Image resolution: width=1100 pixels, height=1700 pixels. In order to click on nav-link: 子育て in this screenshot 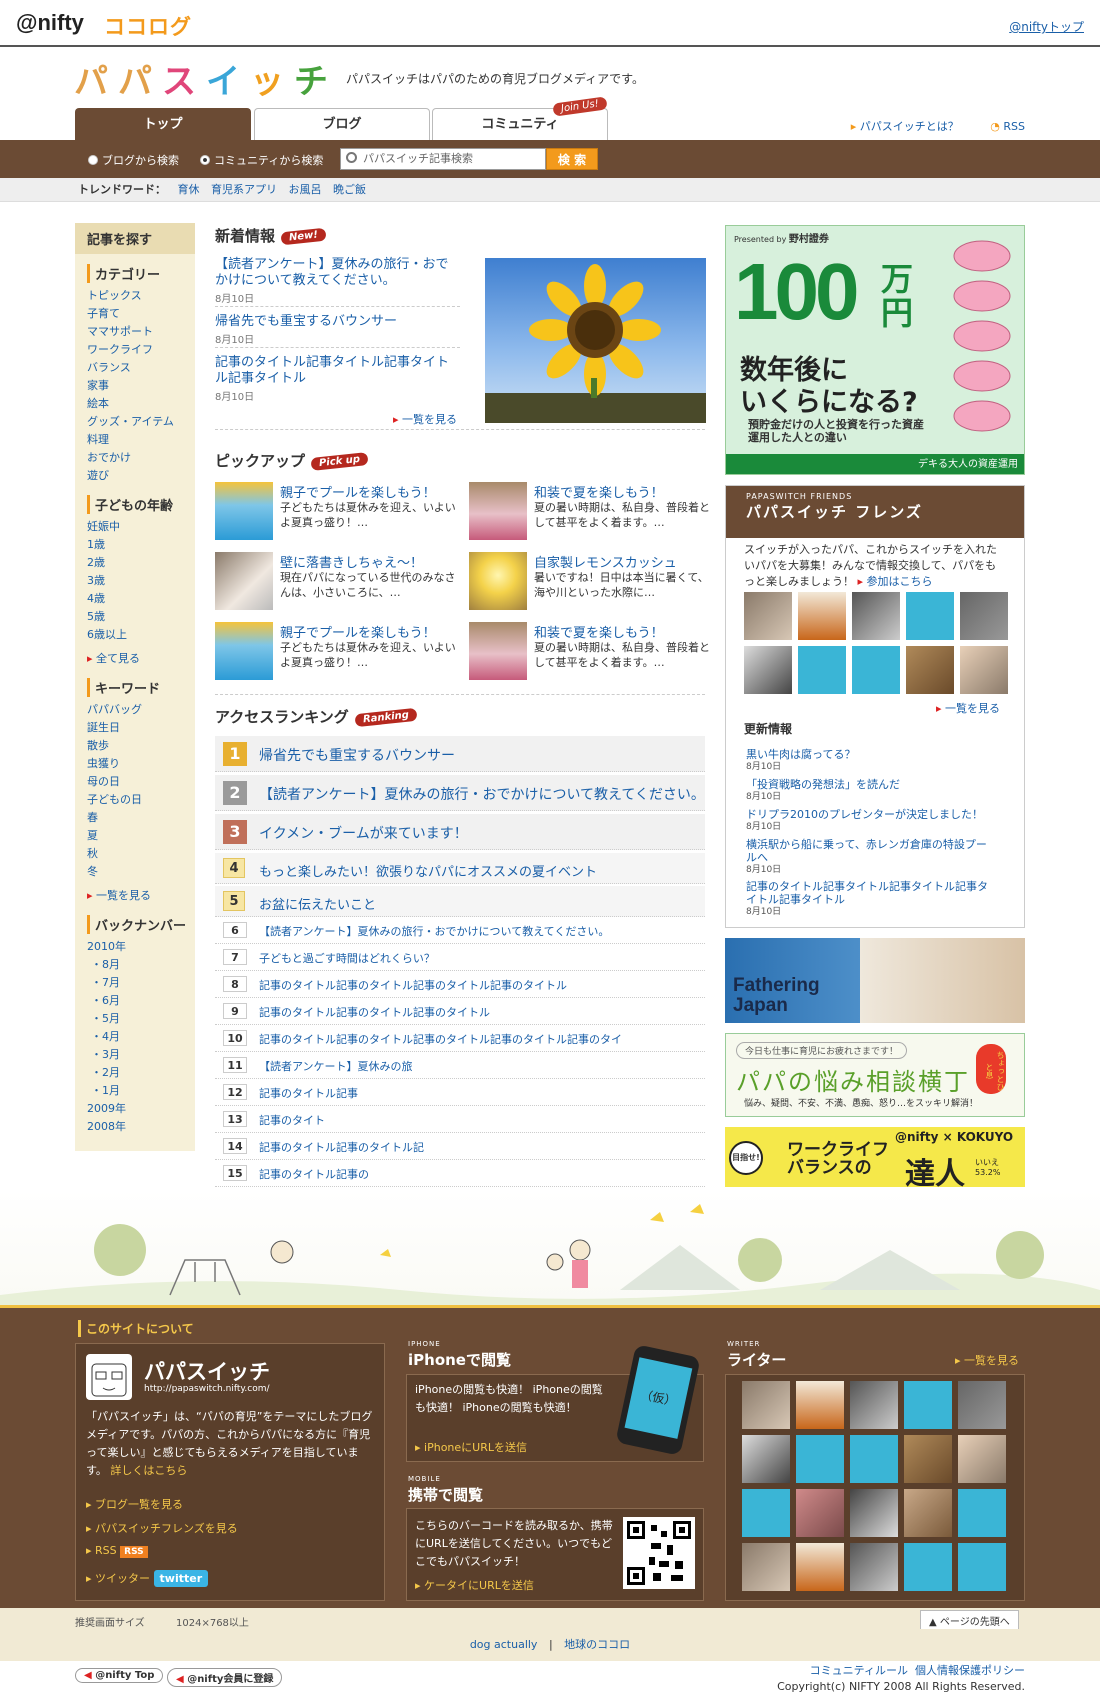, I will do `click(141, 314)`.